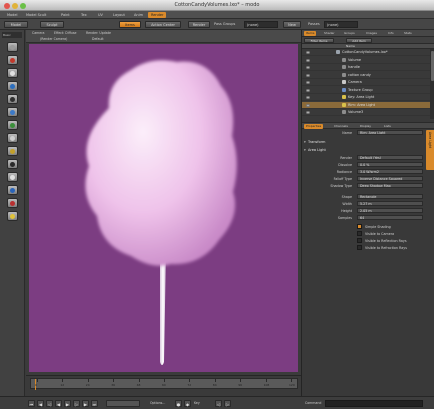 This screenshot has height=409, width=434. Describe the element at coordinates (69, 33) in the screenshot. I see `viewport-effect-tab: Effect: Diffuse` at that location.